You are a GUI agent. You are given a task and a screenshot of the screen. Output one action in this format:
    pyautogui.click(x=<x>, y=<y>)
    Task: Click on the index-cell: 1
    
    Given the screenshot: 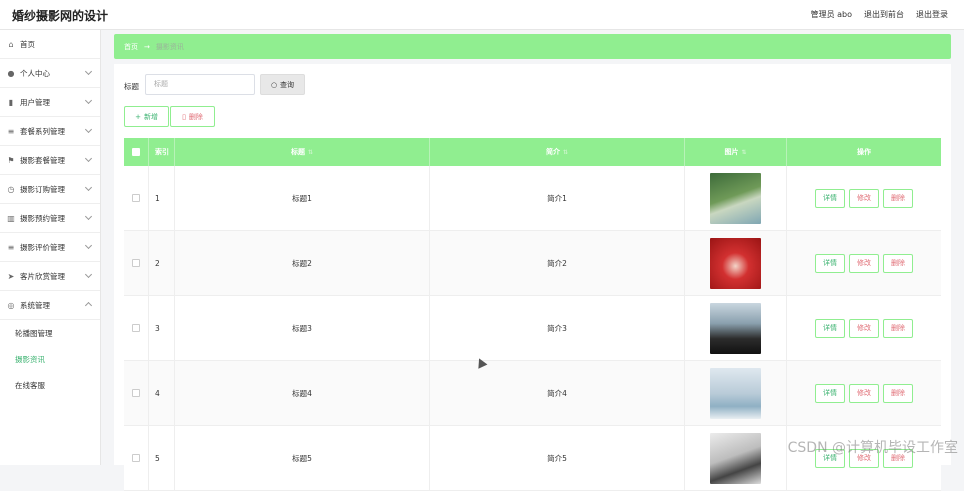 What is the action you would take?
    pyautogui.click(x=162, y=198)
    